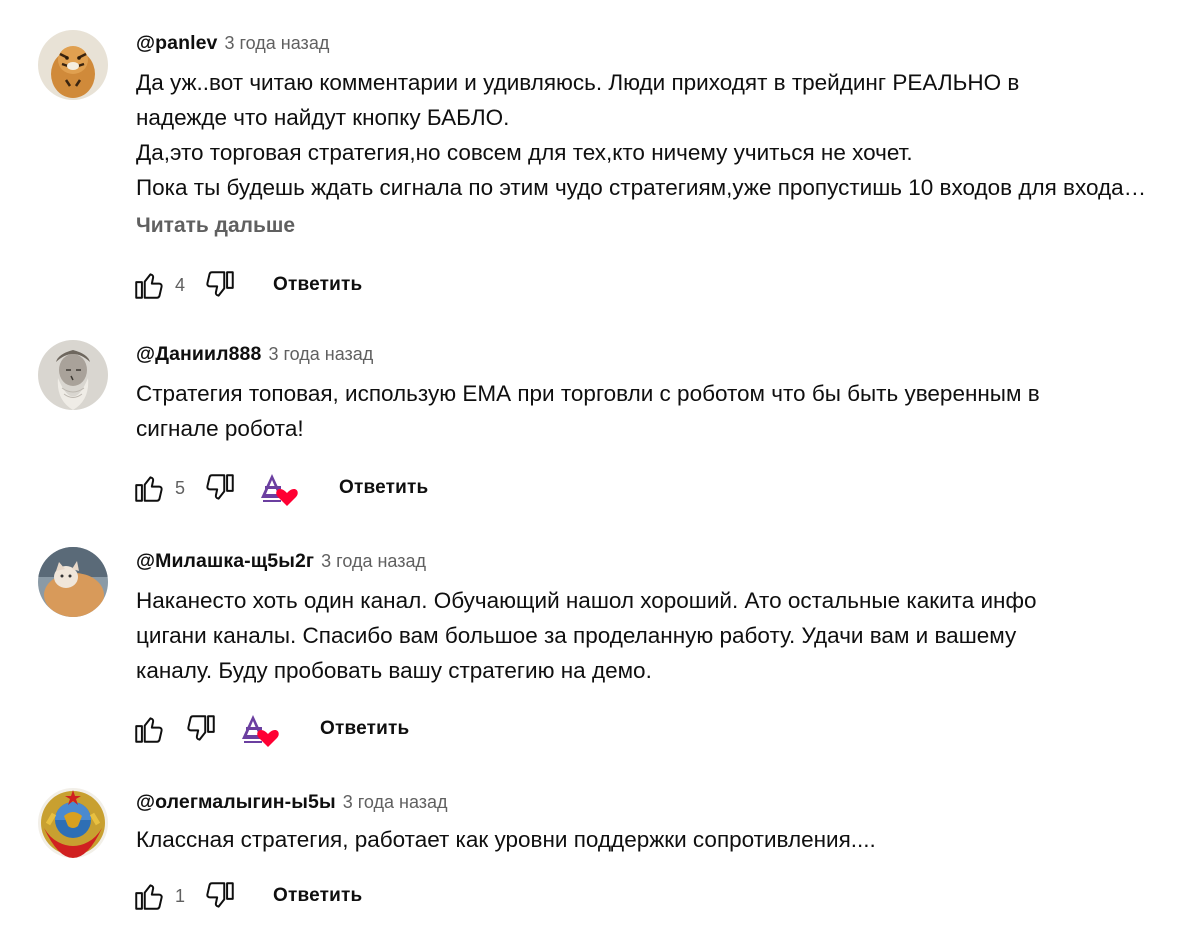  Describe the element at coordinates (647, 47) in the screenshot. I see `comment-header: @panlev 3 года назад` at that location.